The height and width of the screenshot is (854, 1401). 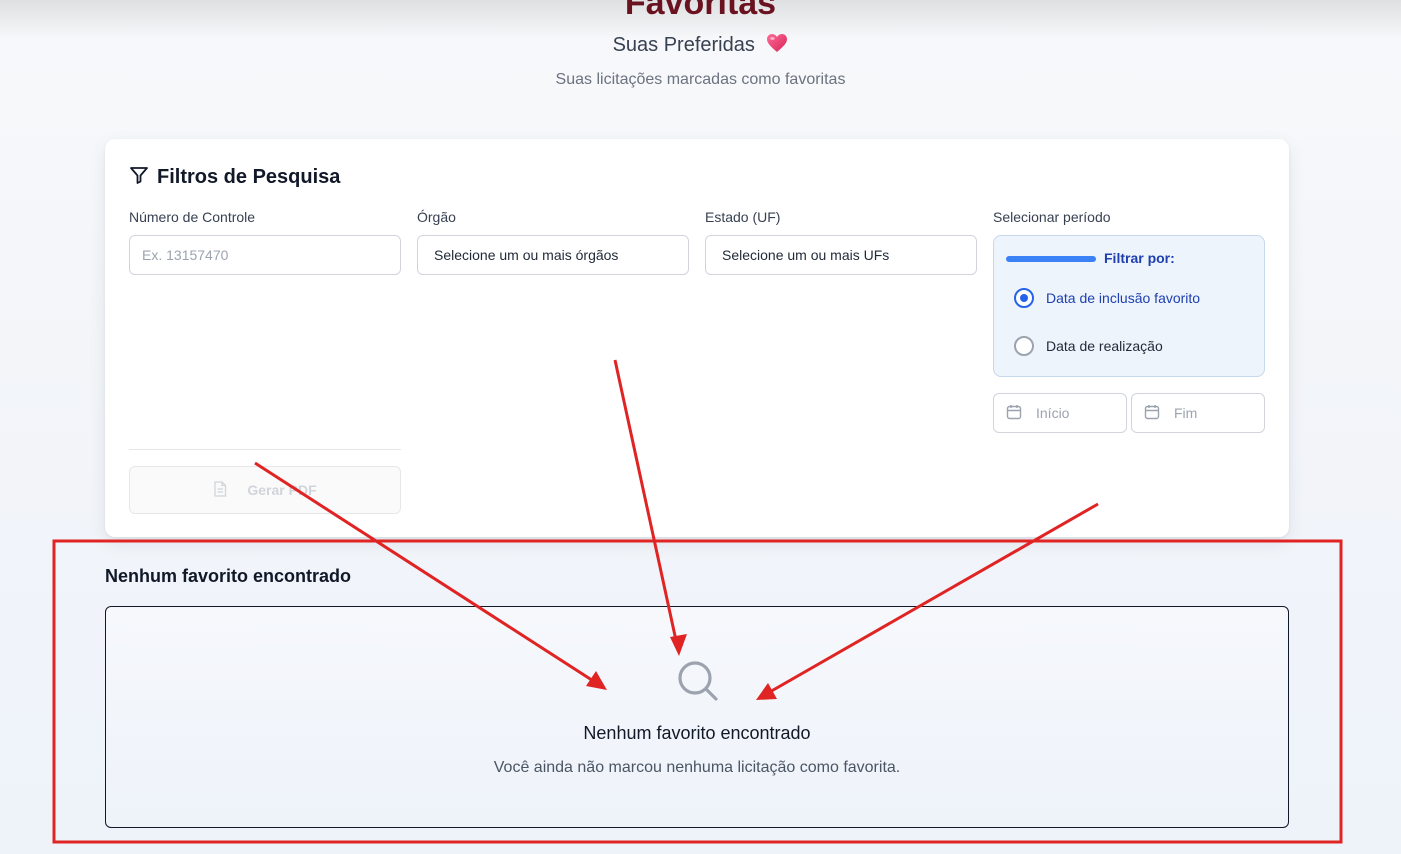 I want to click on heart-icon, so click(x=777, y=46).